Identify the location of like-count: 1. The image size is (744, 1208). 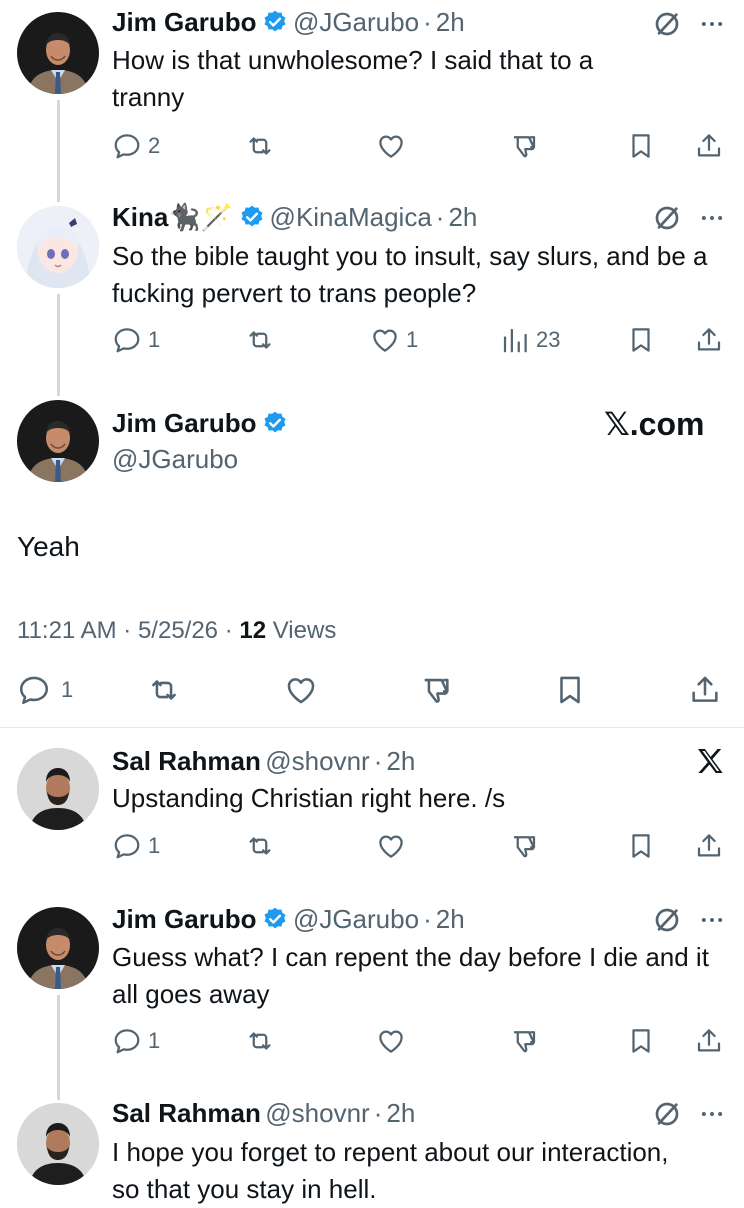
(412, 339).